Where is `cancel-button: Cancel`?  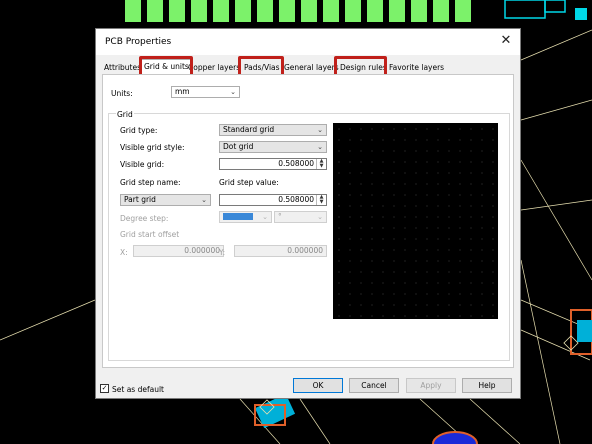
cancel-button: Cancel is located at coordinates (374, 385).